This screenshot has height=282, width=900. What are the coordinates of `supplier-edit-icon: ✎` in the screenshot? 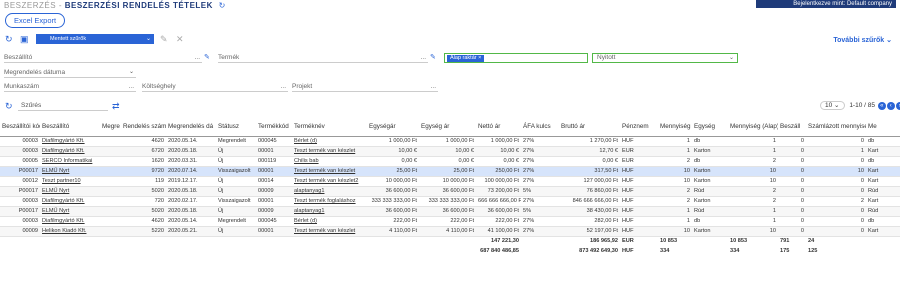 It's located at (207, 58).